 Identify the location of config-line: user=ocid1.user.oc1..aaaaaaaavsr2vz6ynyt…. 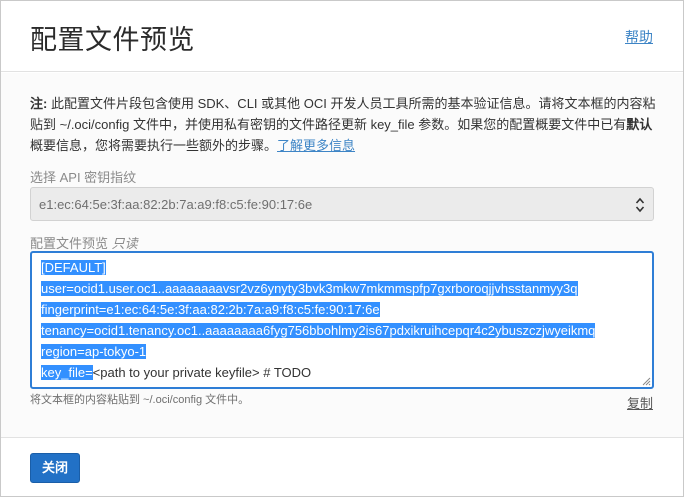
(342, 288).